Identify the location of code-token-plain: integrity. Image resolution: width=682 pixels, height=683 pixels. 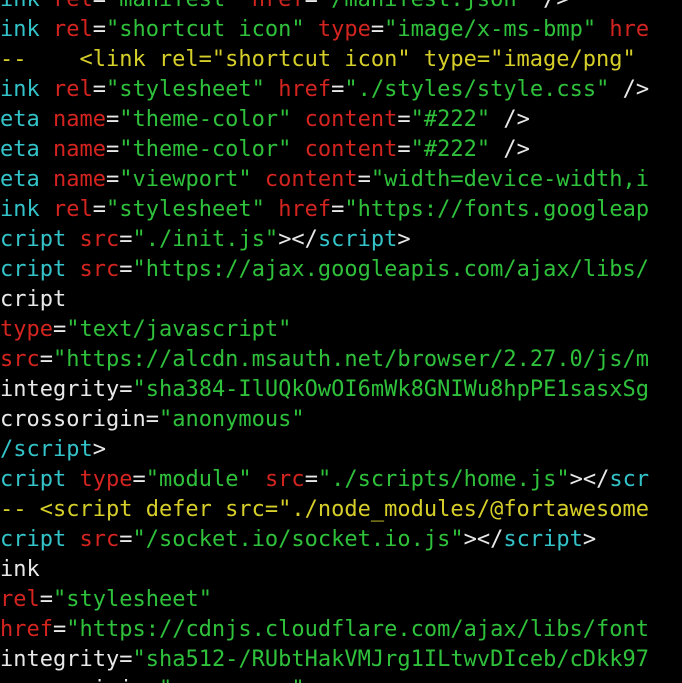
(60, 659).